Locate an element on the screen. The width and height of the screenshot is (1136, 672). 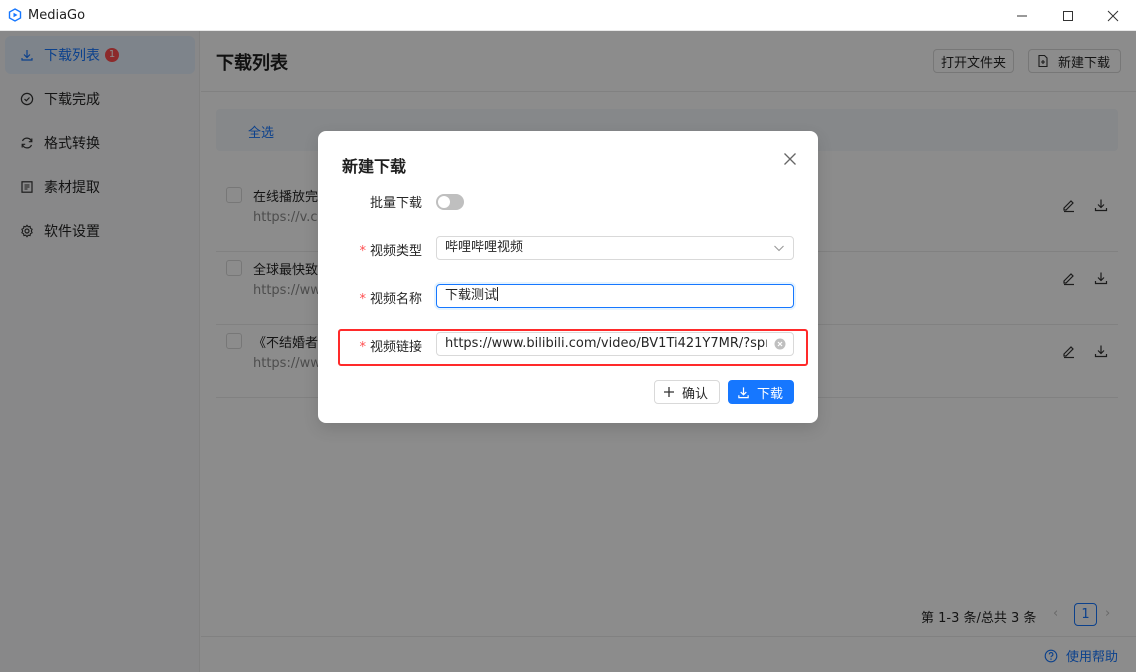
switch-knob is located at coordinates (444, 202).